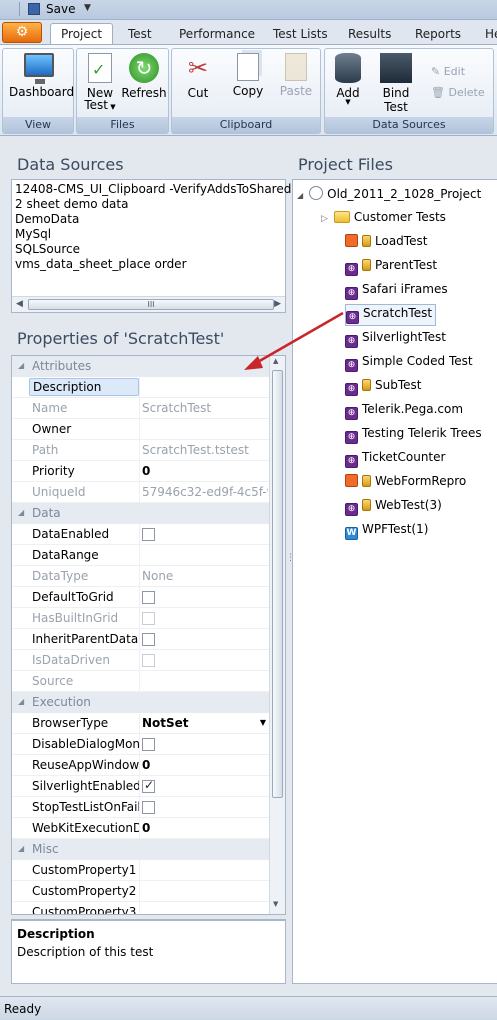  I want to click on property-row-hasbuiltingrid: HasBuiltInGrid, so click(141, 618).